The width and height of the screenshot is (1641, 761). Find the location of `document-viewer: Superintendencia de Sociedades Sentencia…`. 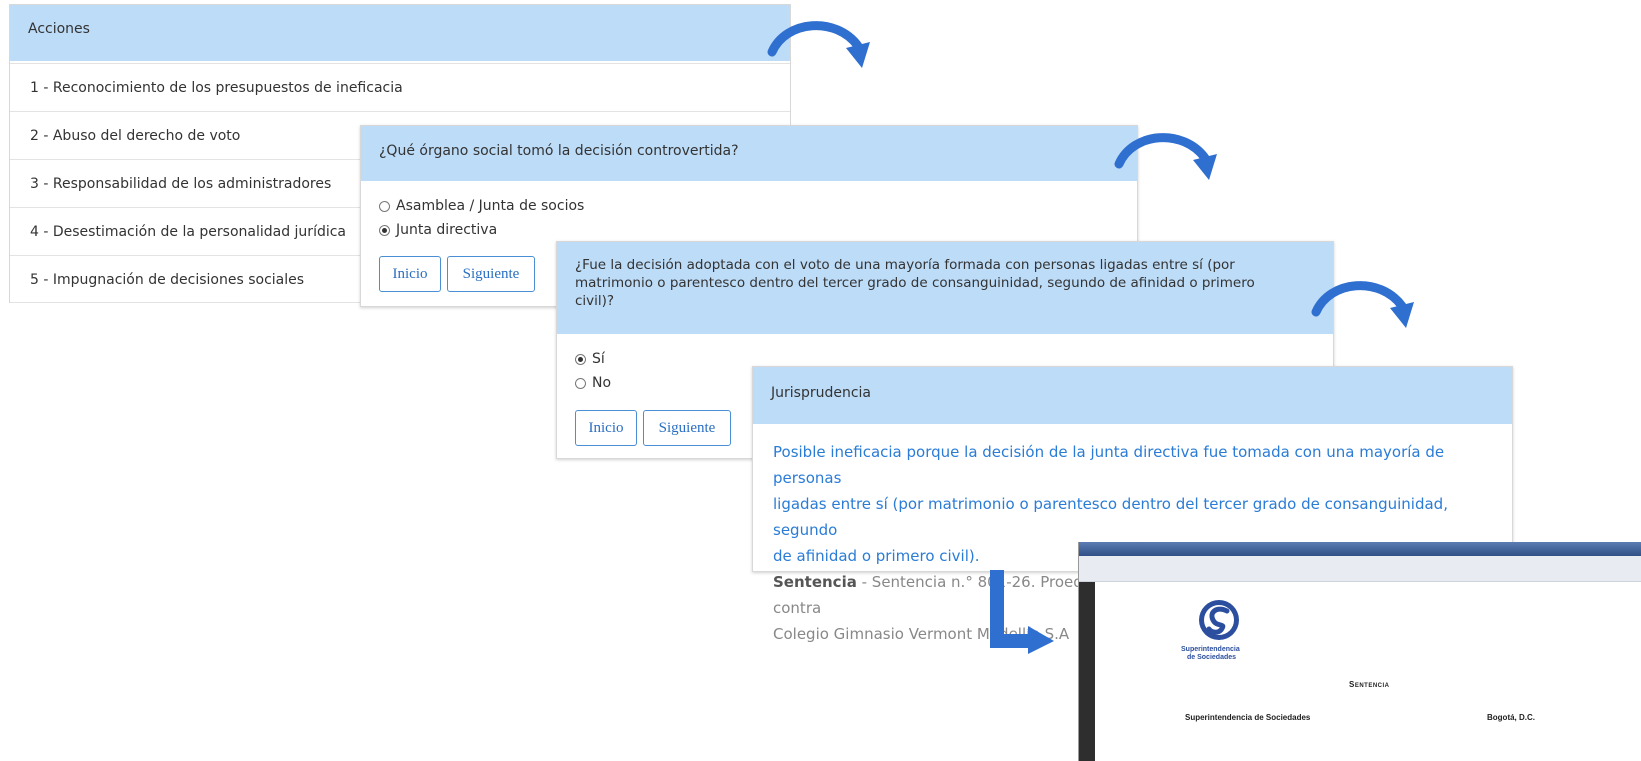

document-viewer: Superintendencia de Sociedades Sentencia… is located at coordinates (1359, 651).